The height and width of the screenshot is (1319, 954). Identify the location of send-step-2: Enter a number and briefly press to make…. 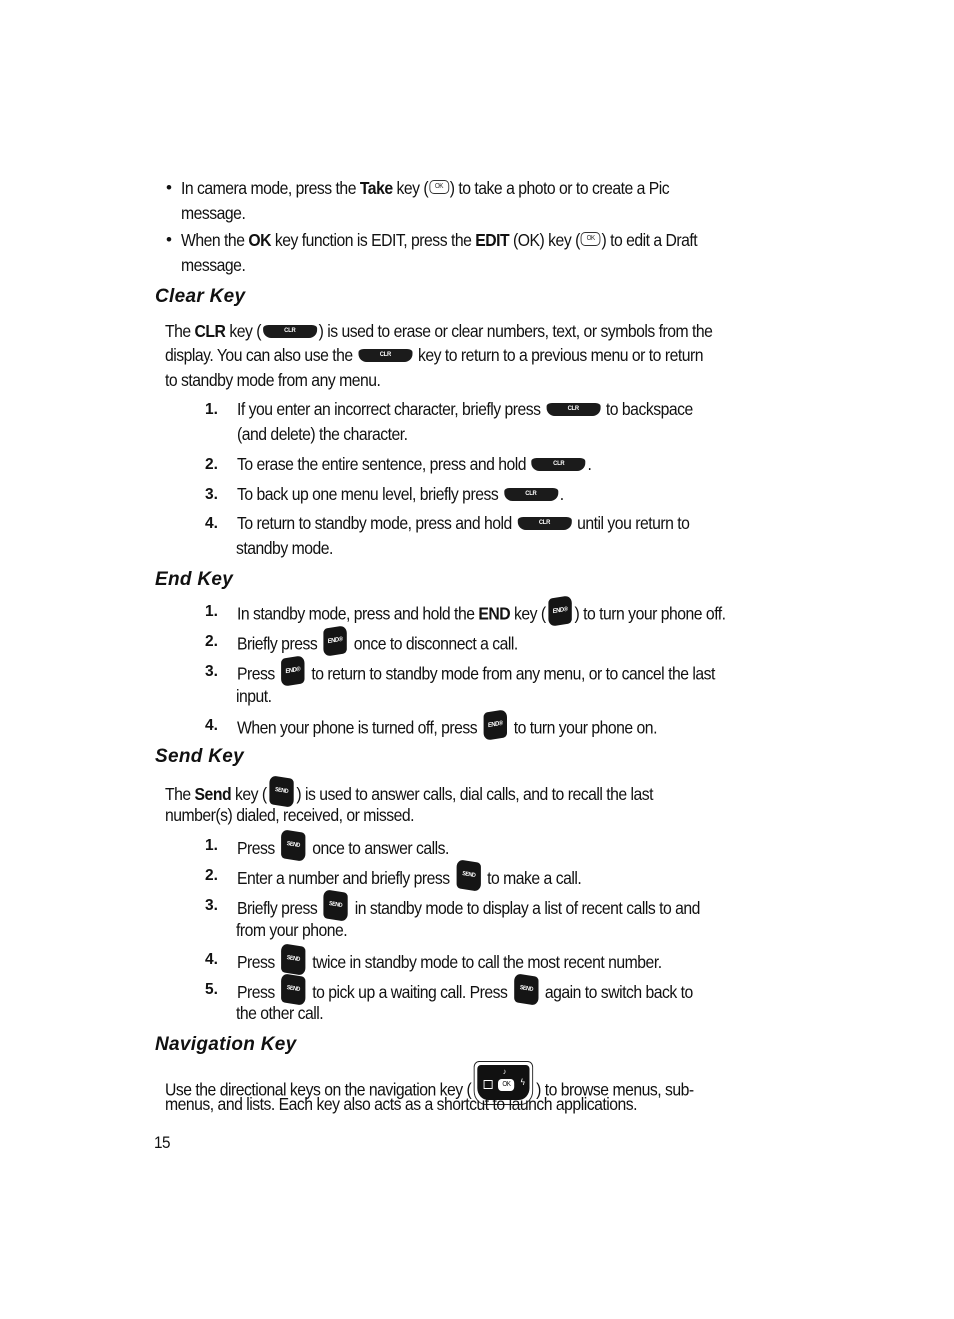
(409, 876).